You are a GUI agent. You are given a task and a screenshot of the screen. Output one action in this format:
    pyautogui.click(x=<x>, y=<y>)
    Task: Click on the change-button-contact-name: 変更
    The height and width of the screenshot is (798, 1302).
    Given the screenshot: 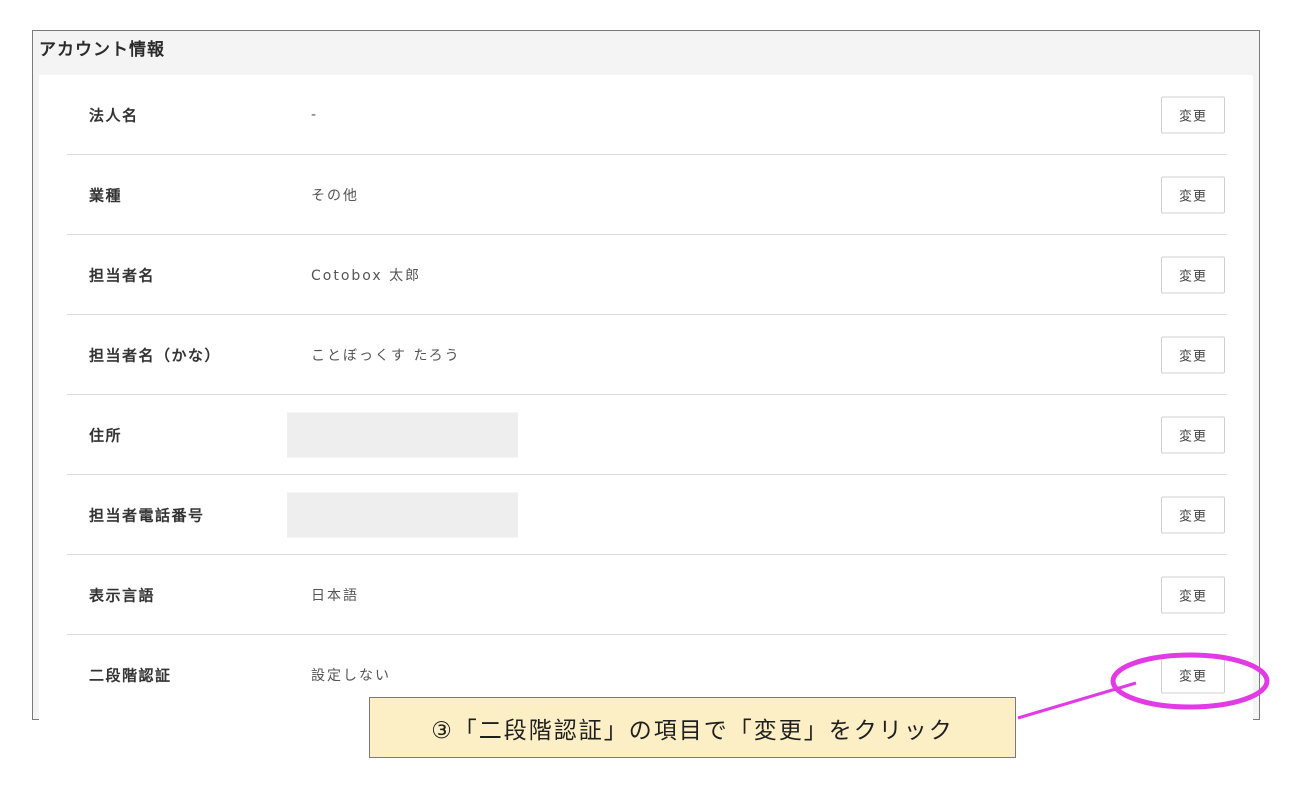 What is the action you would take?
    pyautogui.click(x=1193, y=274)
    